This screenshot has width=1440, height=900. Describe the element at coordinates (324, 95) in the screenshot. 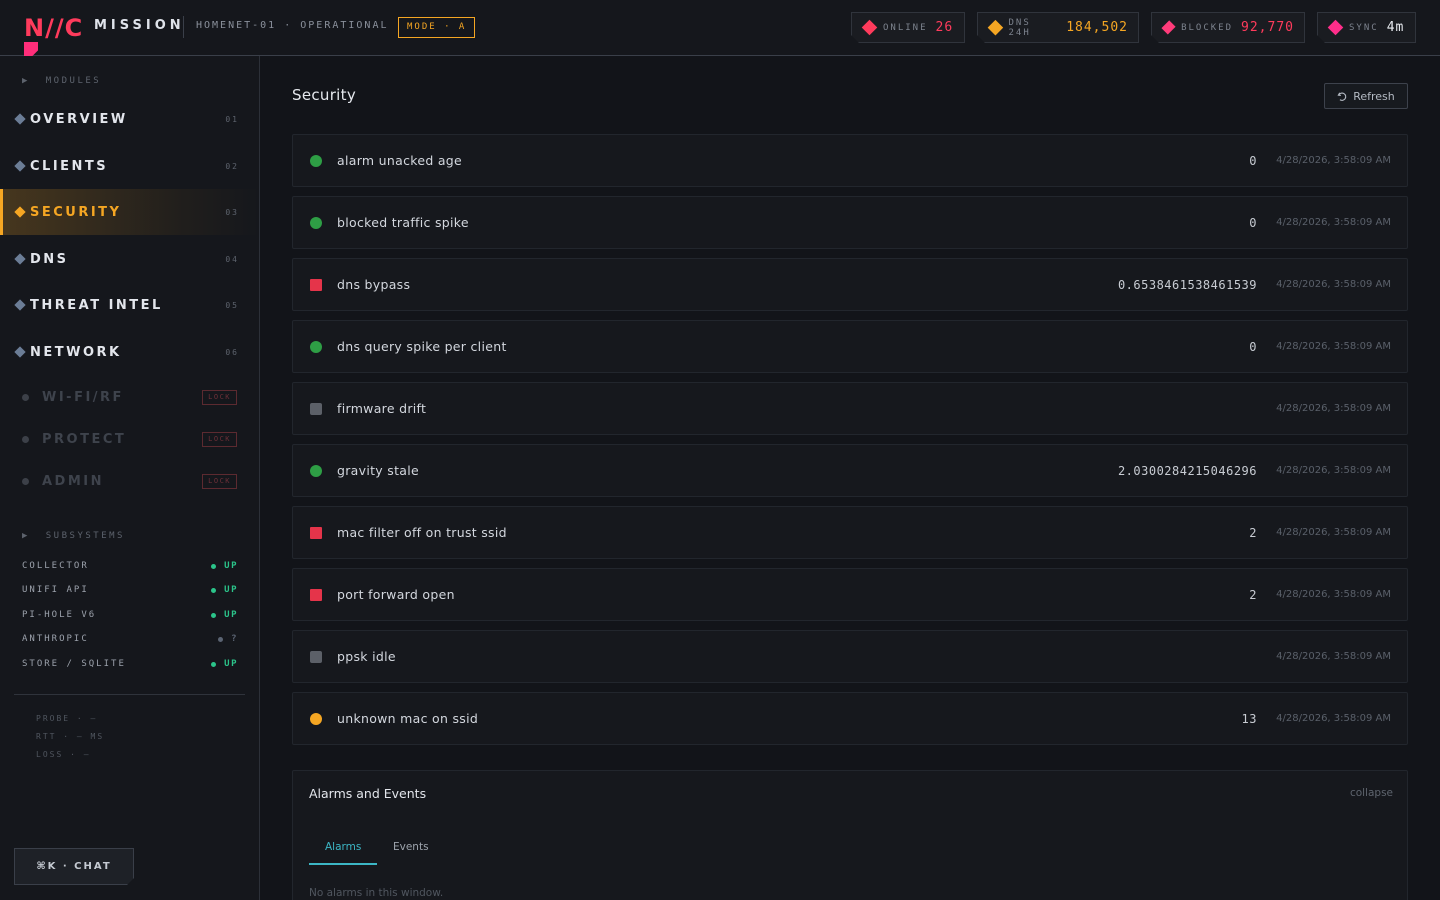

I see `page-title: Security` at that location.